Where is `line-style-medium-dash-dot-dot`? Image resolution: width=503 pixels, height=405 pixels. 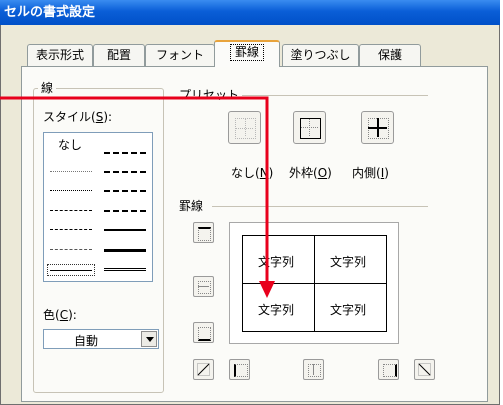
line-style-medium-dash-dot-dot is located at coordinates (125, 153).